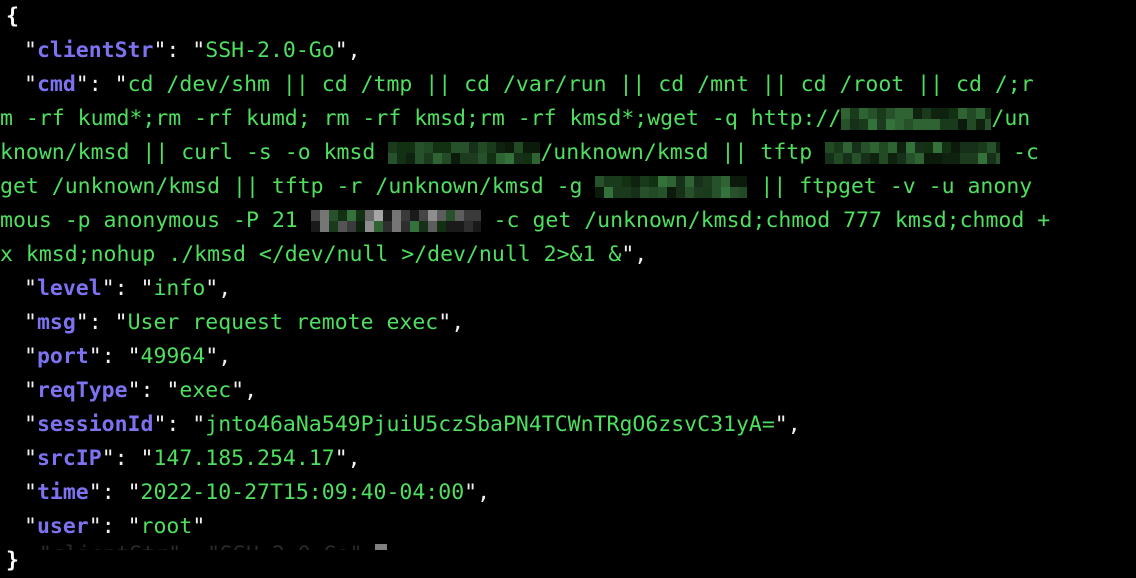 The height and width of the screenshot is (578, 1136). Describe the element at coordinates (95, 50) in the screenshot. I see `json-key-clientStr: clientStr` at that location.